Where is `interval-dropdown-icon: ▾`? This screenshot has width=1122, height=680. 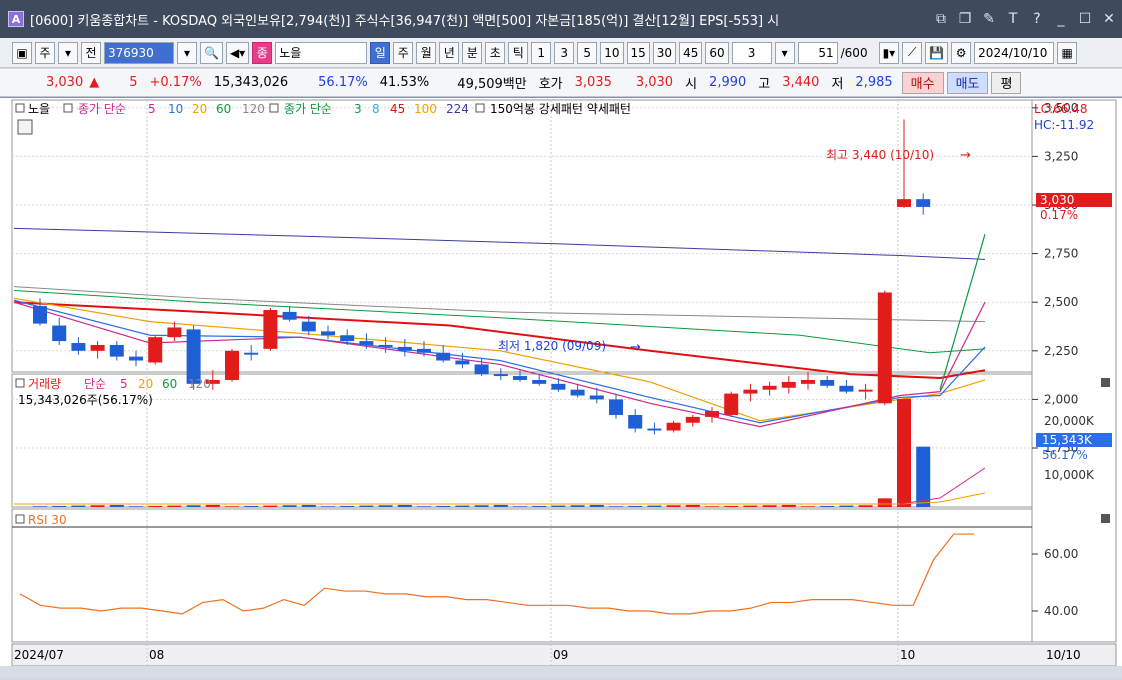 interval-dropdown-icon: ▾ is located at coordinates (784, 52).